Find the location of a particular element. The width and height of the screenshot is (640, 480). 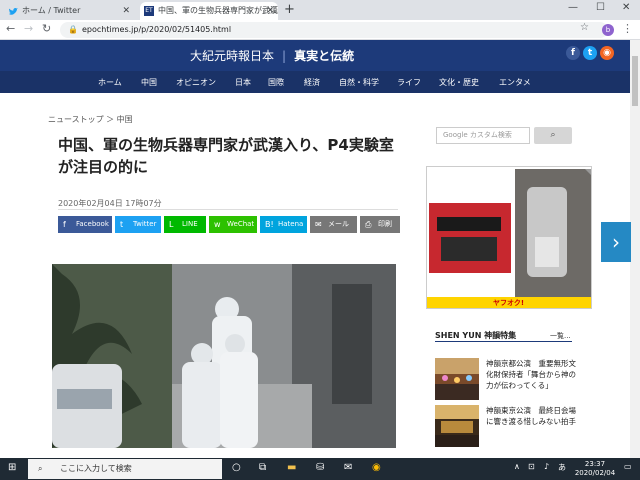

logo-japanese: 真実と伝統 is located at coordinates (324, 56).